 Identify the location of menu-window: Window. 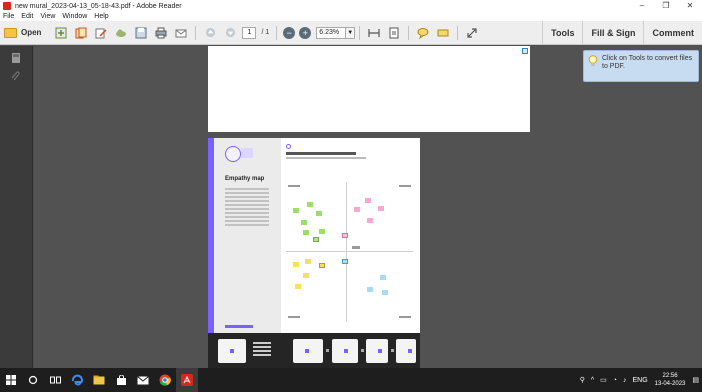
(74, 16).